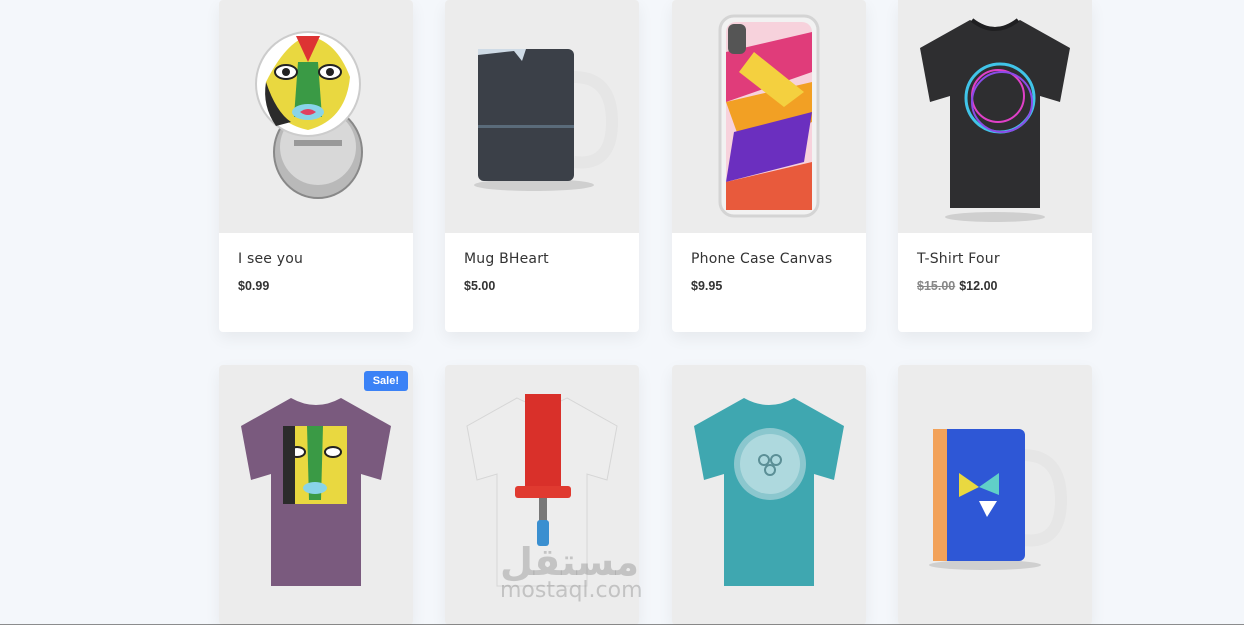  Describe the element at coordinates (571, 571) in the screenshot. I see `watermark: مستقل mostaql.com` at that location.